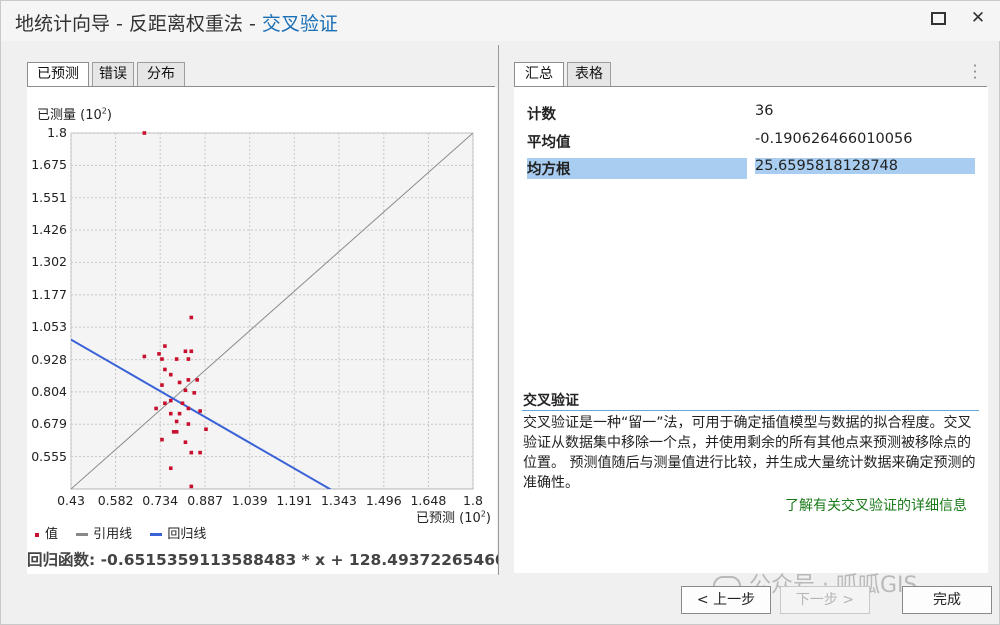 Image resolution: width=1000 pixels, height=625 pixels. What do you see at coordinates (551, 401) in the screenshot?
I see `info-title: 交叉验证` at bounding box center [551, 401].